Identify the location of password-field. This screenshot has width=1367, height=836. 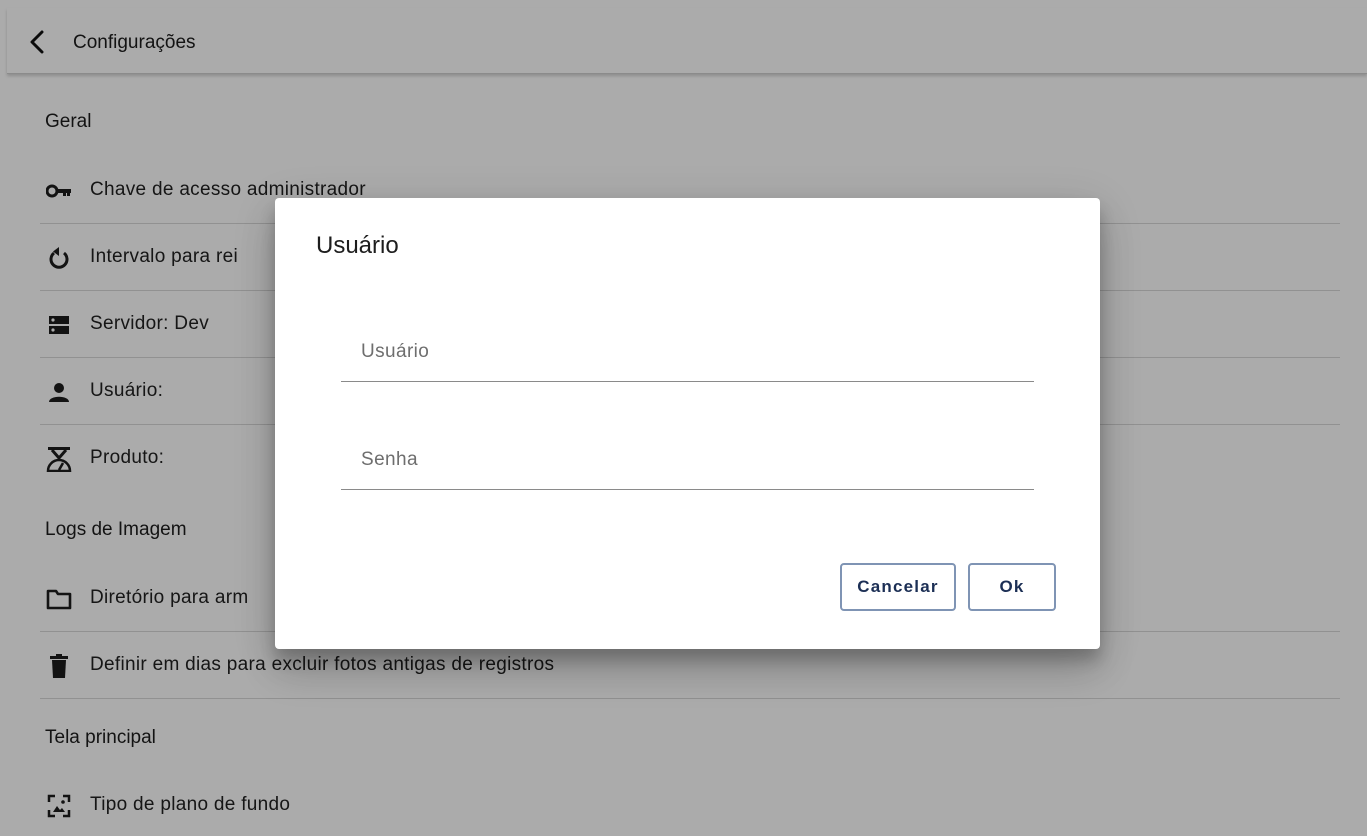
(687, 460).